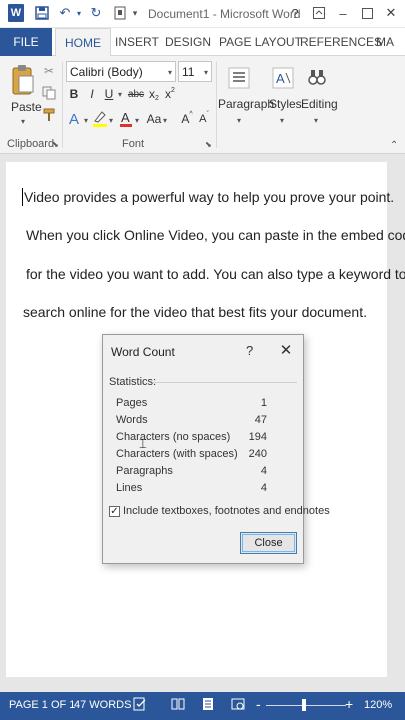 This screenshot has height=720, width=405. What do you see at coordinates (137, 120) in the screenshot?
I see `font-color-dropdown-icon: ▾` at bounding box center [137, 120].